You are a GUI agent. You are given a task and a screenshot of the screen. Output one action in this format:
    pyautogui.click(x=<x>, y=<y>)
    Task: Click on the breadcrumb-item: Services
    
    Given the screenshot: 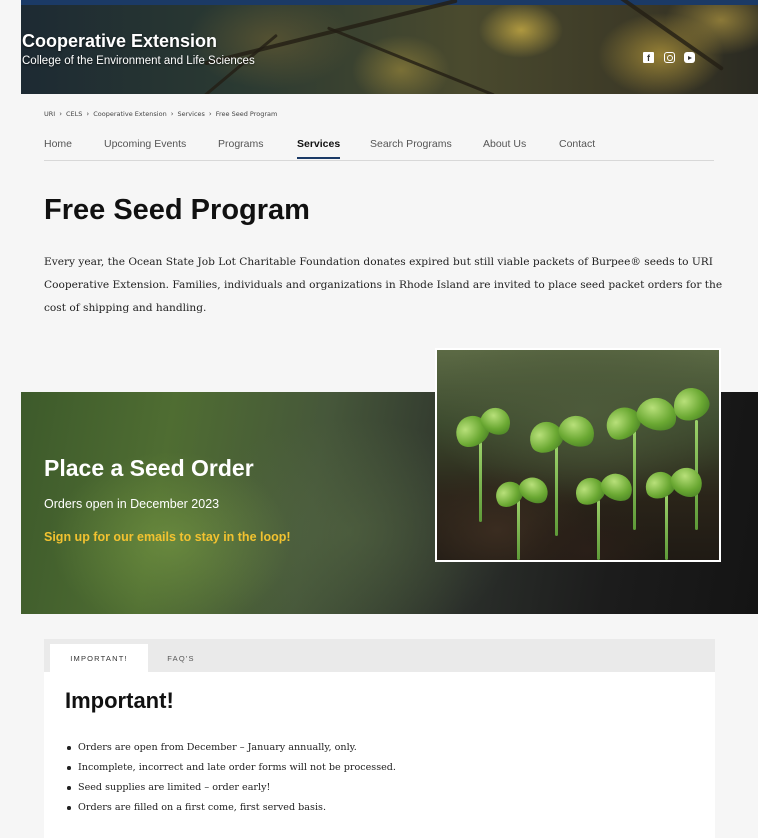 What is the action you would take?
    pyautogui.click(x=191, y=114)
    